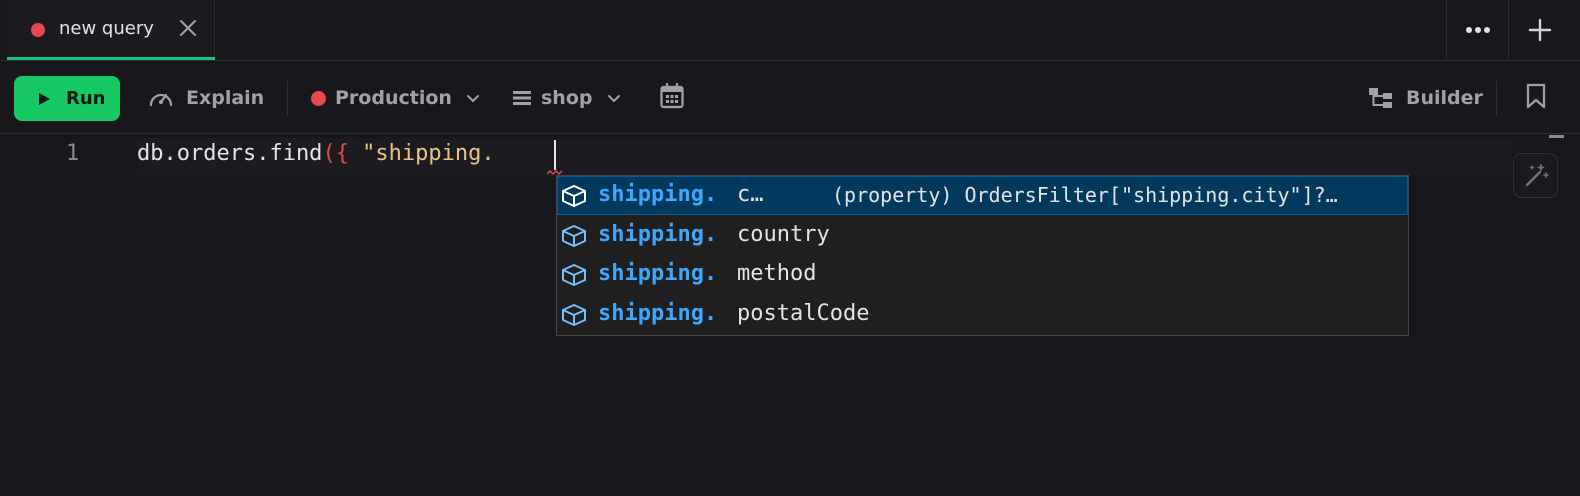  I want to click on tab-new-query: new query, so click(111, 30).